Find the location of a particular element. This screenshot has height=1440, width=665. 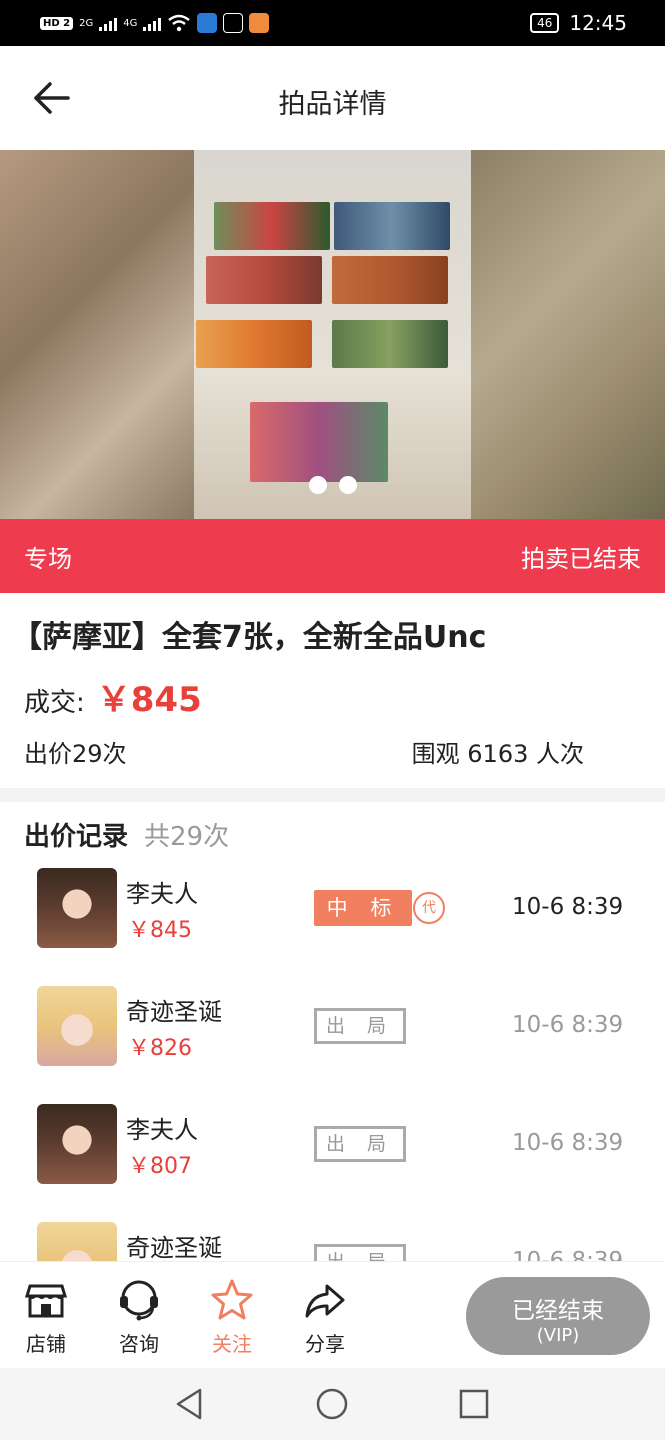

bid-records-header: 出价记录 共29次 is located at coordinates (126, 834).